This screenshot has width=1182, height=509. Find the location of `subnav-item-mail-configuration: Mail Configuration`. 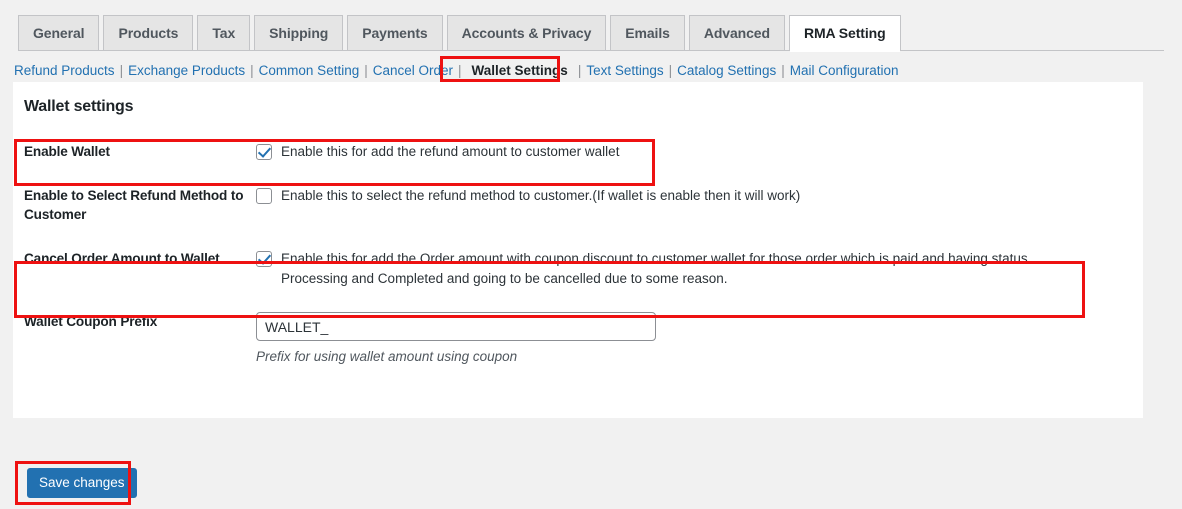

subnav-item-mail-configuration: Mail Configuration is located at coordinates (844, 70).